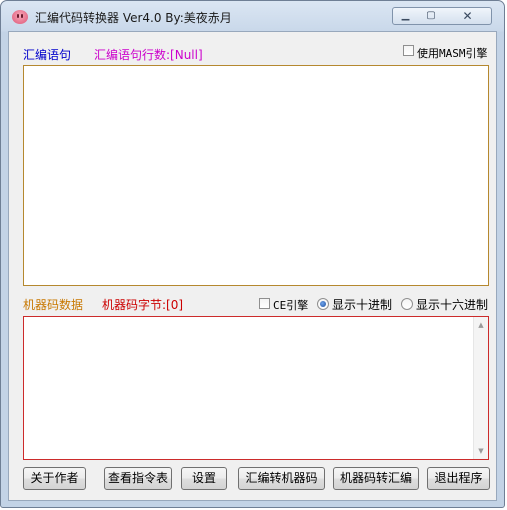 The height and width of the screenshot is (510, 507). Describe the element at coordinates (47, 55) in the screenshot. I see `asm-label: 汇编语句` at that location.